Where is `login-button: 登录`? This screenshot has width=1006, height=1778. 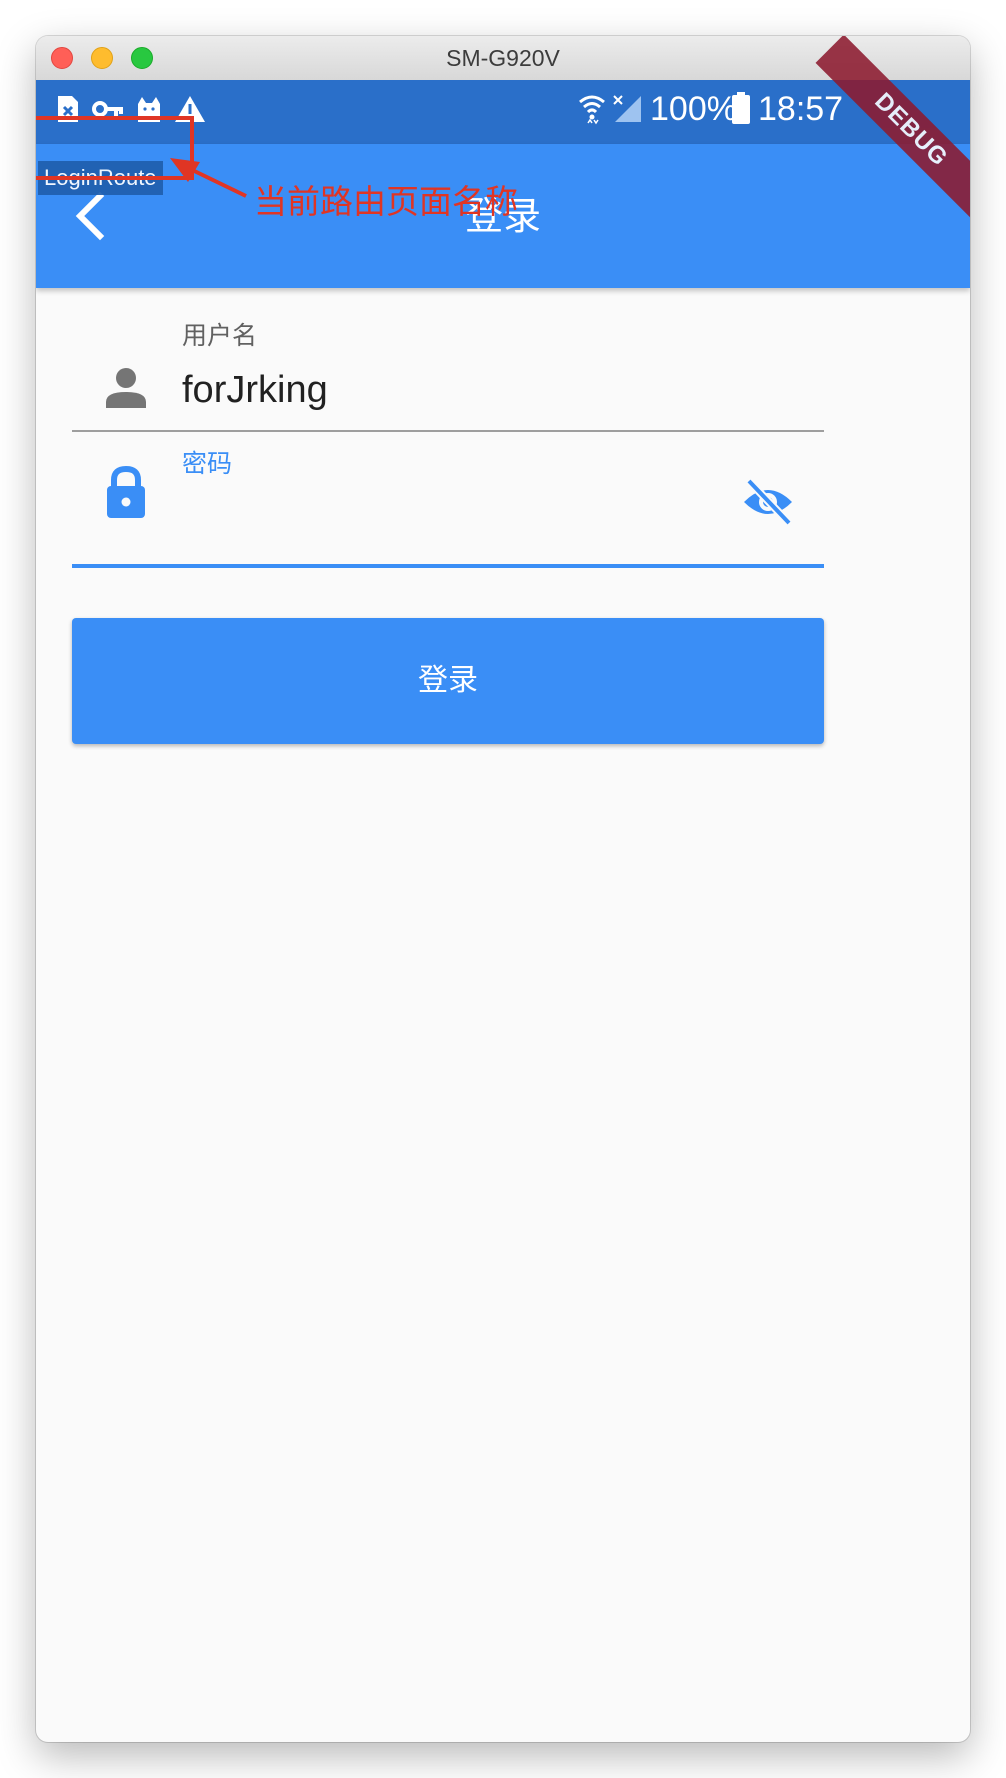
login-button: 登录 is located at coordinates (448, 681).